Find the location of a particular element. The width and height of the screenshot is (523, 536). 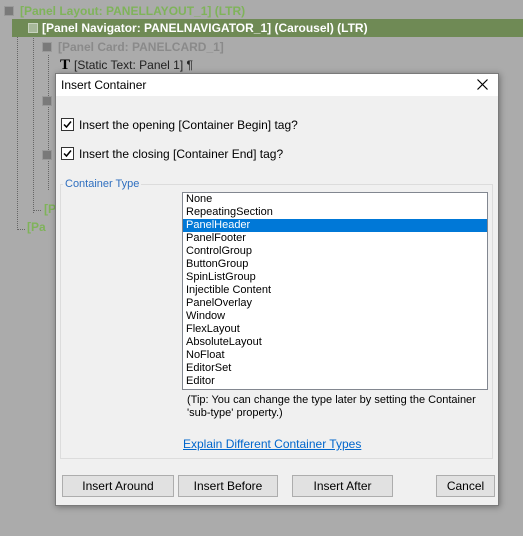

close-icon is located at coordinates (482, 84).